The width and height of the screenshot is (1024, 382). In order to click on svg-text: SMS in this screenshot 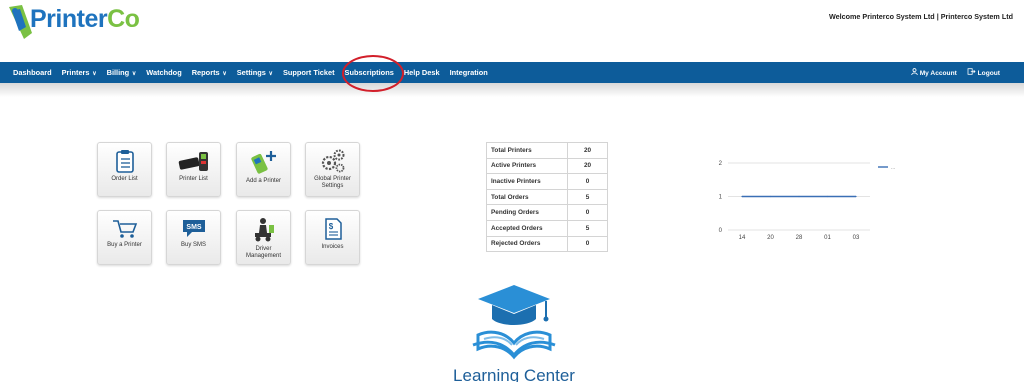, I will do `click(194, 227)`.